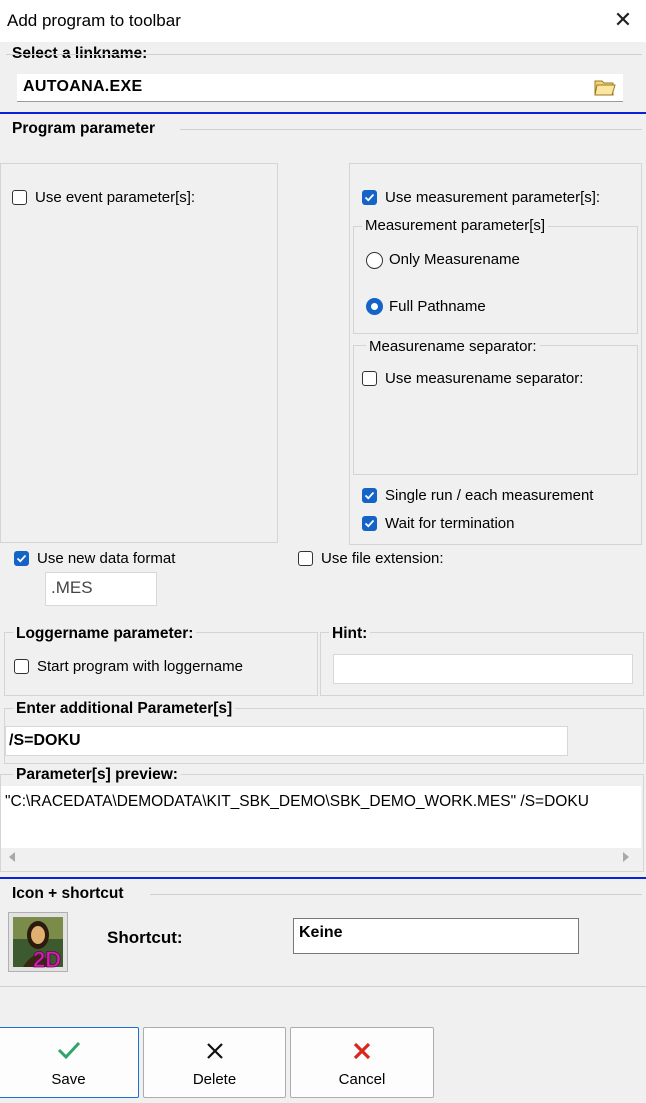 This screenshot has width=646, height=1103. Describe the element at coordinates (12, 857) in the screenshot. I see `scroll-left-icon` at that location.